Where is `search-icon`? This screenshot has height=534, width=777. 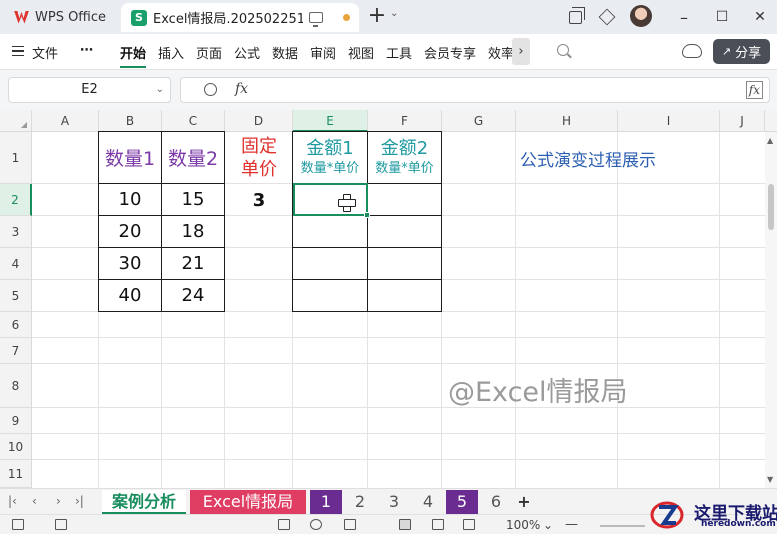
search-icon is located at coordinates (563, 50).